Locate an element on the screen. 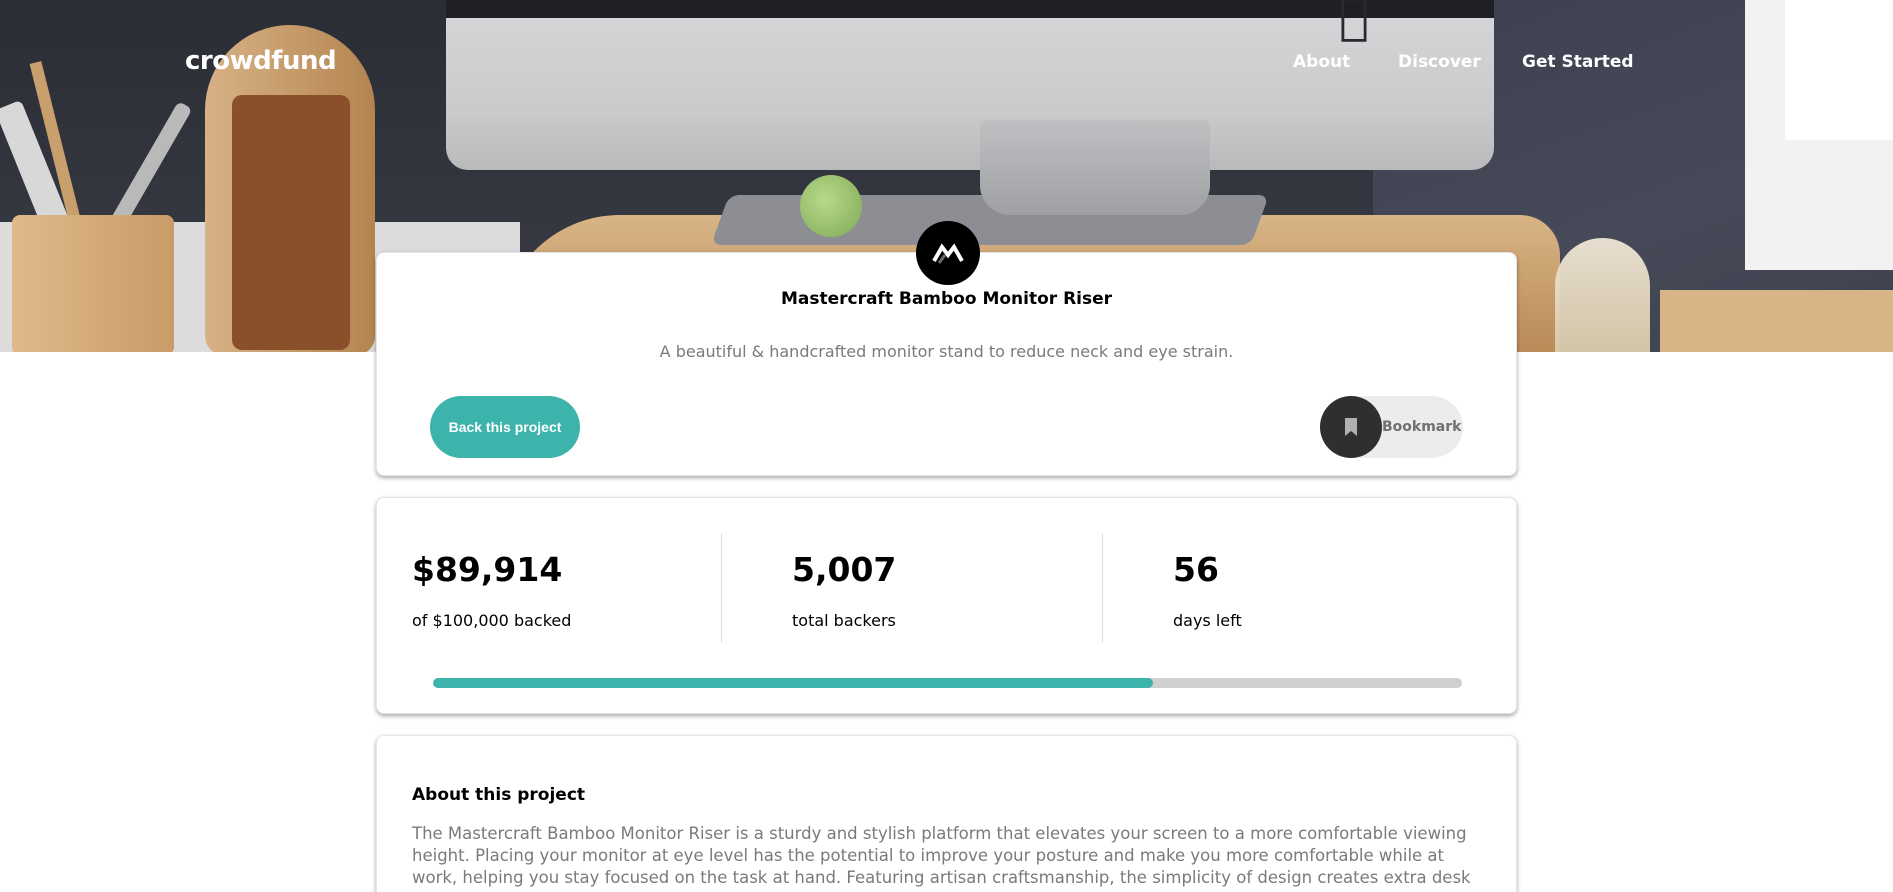 The width and height of the screenshot is (1893, 892). funding-progress-fill is located at coordinates (793, 683).